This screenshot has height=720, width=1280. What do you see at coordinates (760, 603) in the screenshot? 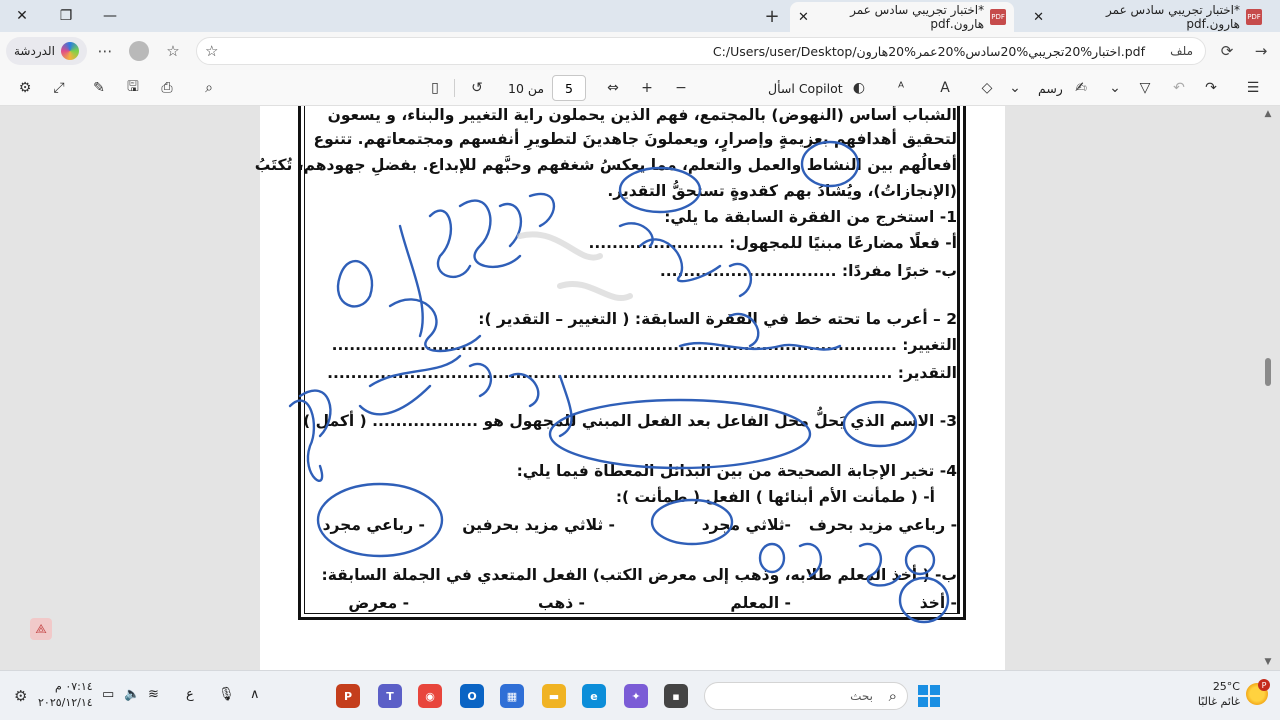
I see `option-b2: - المعلم` at bounding box center [760, 603].